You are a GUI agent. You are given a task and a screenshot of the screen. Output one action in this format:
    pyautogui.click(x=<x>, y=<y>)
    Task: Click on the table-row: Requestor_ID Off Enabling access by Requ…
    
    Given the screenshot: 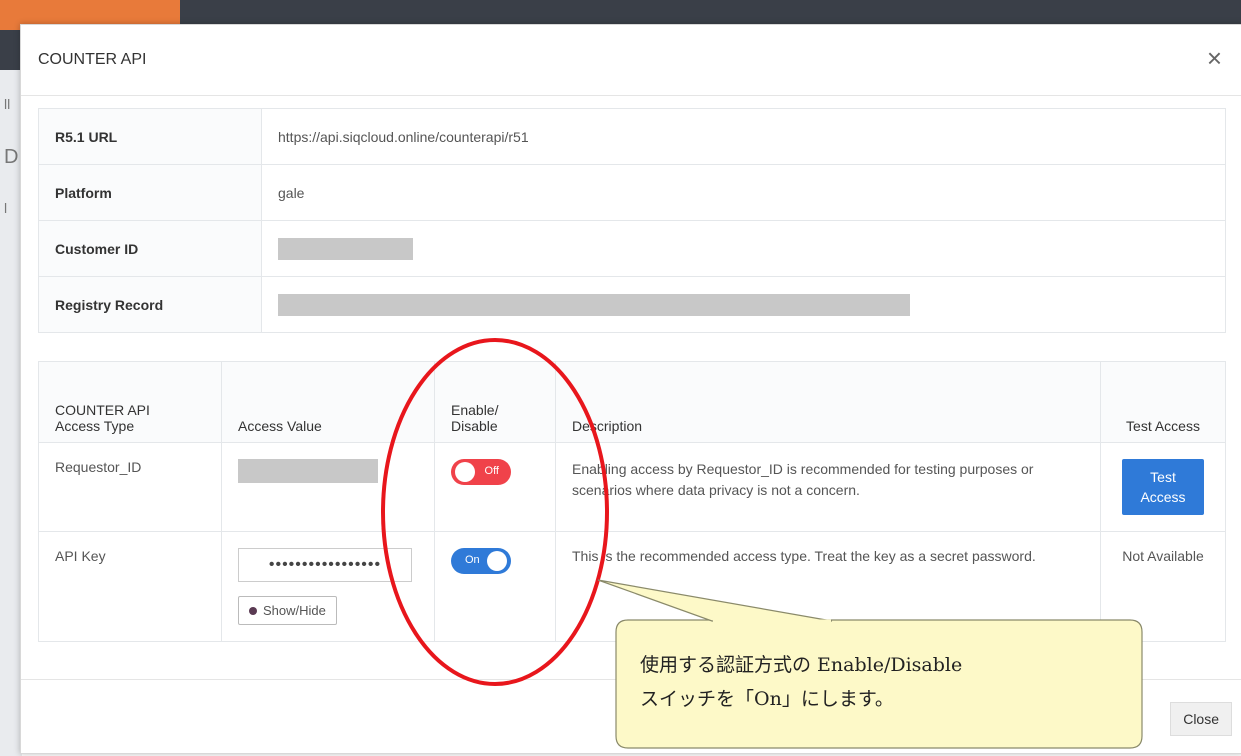 What is the action you would take?
    pyautogui.click(x=632, y=487)
    